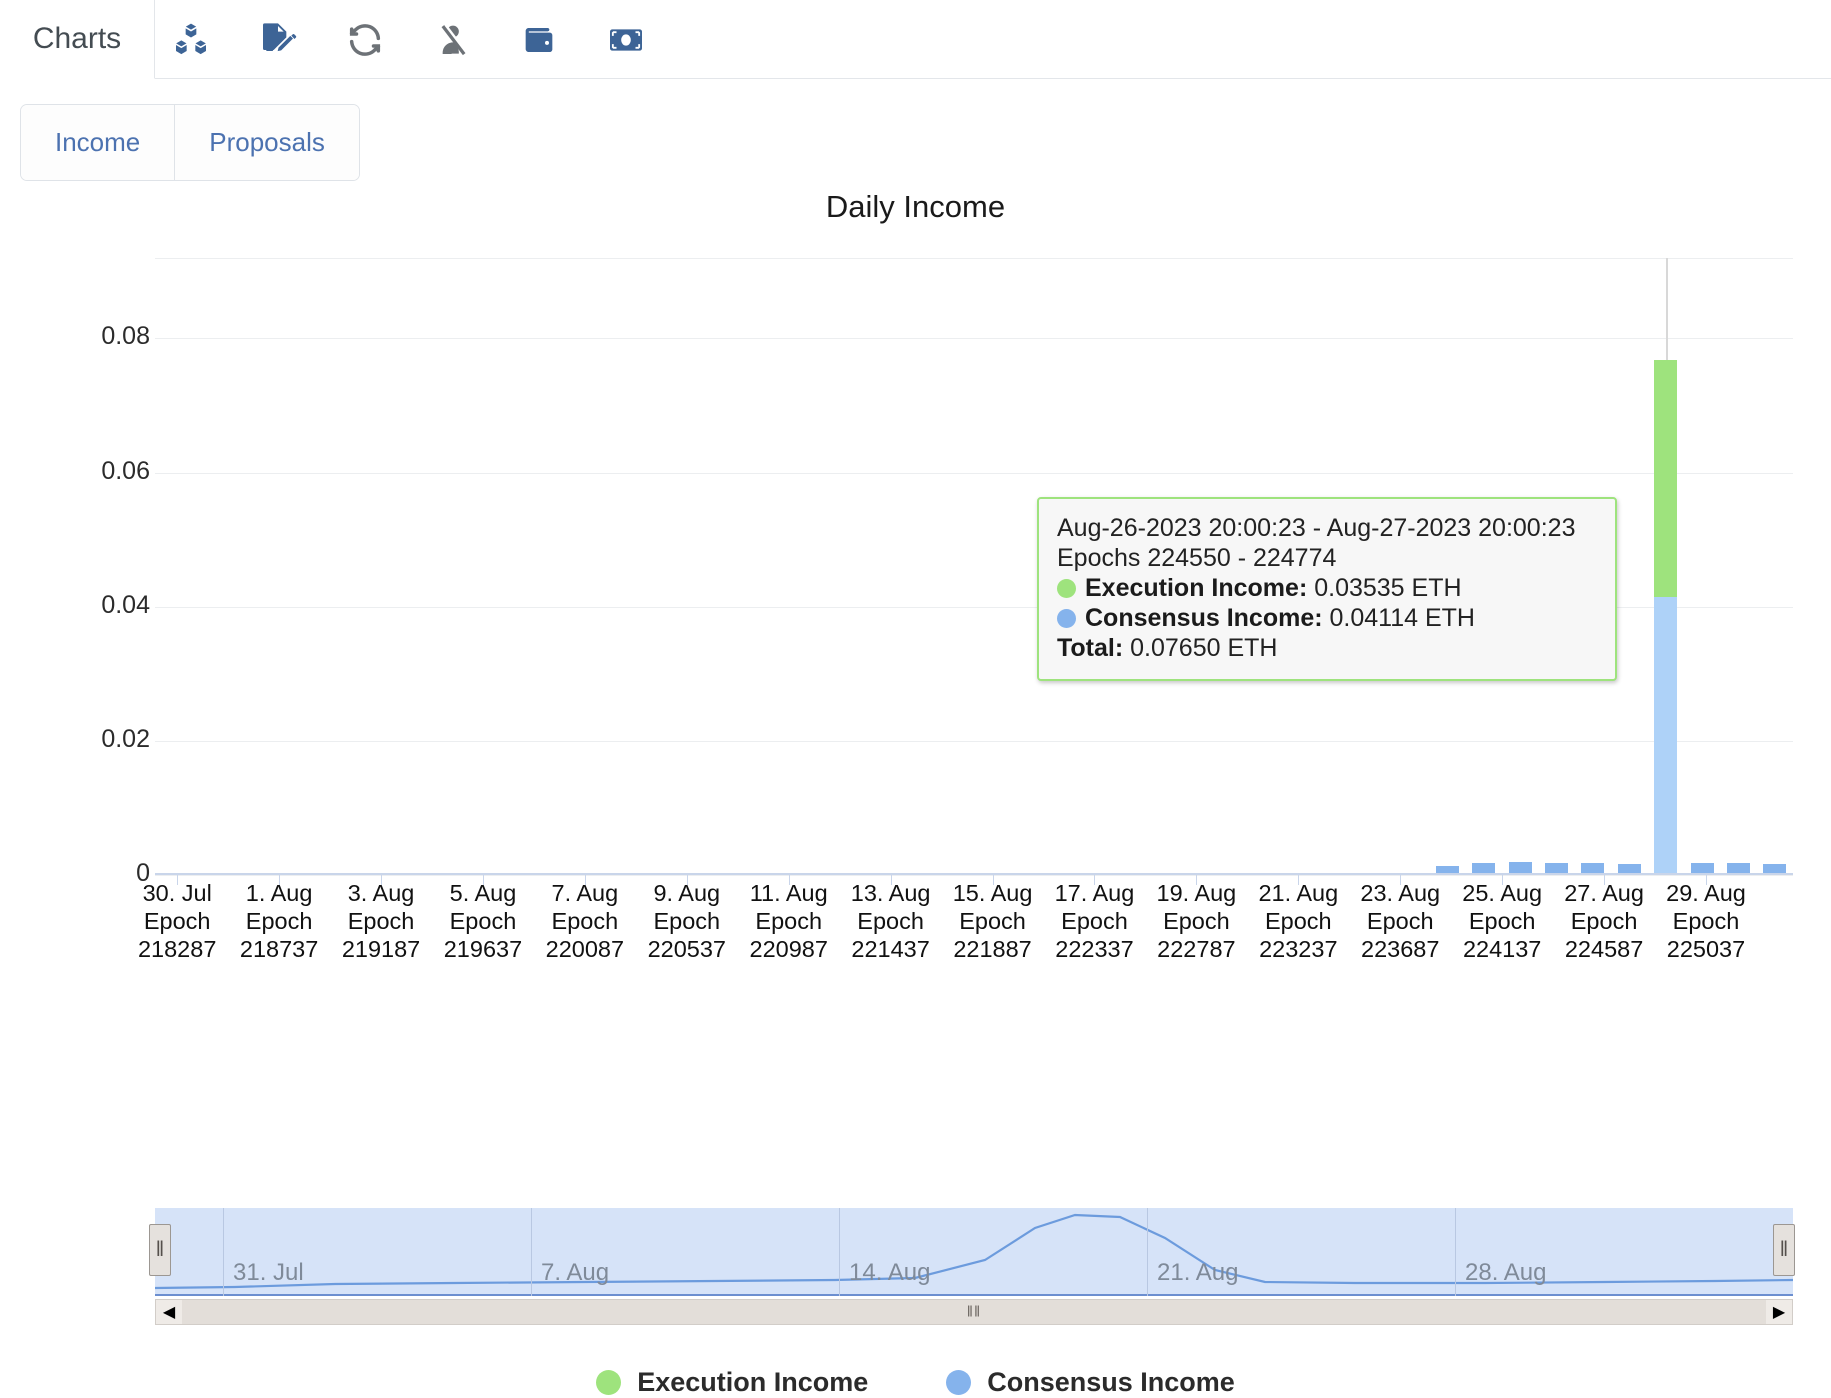 The width and height of the screenshot is (1831, 1398). I want to click on legend-consensus-dot-icon, so click(959, 1382).